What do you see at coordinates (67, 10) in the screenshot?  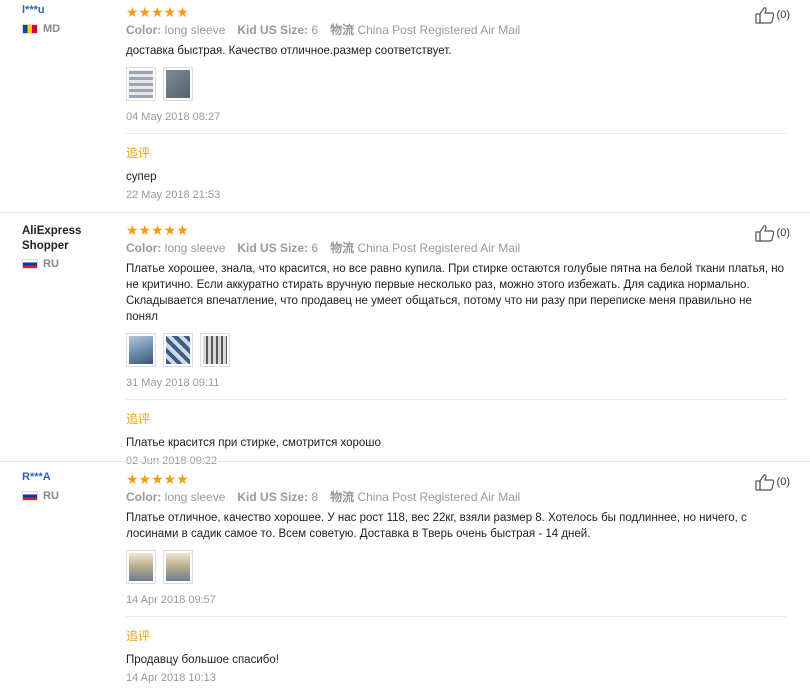 I see `reviewer-name: l***u` at bounding box center [67, 10].